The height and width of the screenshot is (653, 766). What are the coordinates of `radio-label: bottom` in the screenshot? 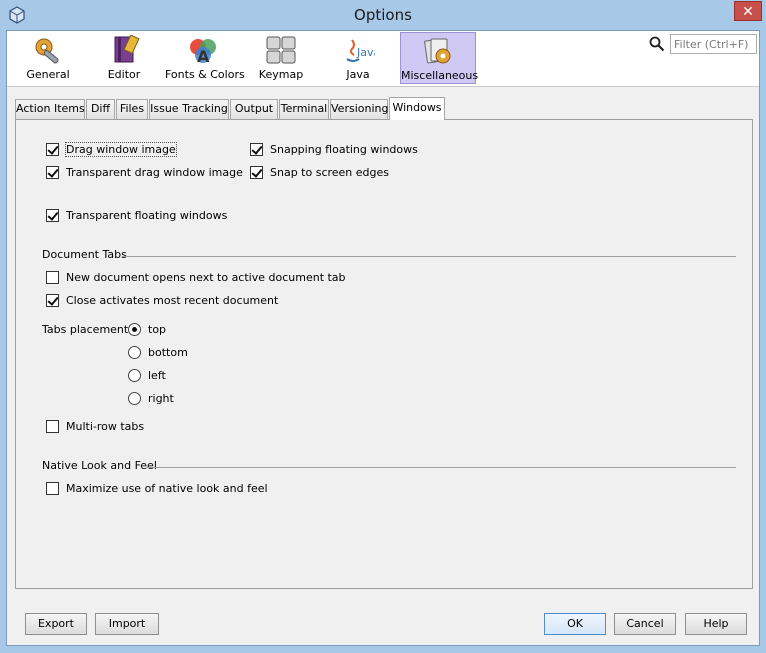 It's located at (168, 352).